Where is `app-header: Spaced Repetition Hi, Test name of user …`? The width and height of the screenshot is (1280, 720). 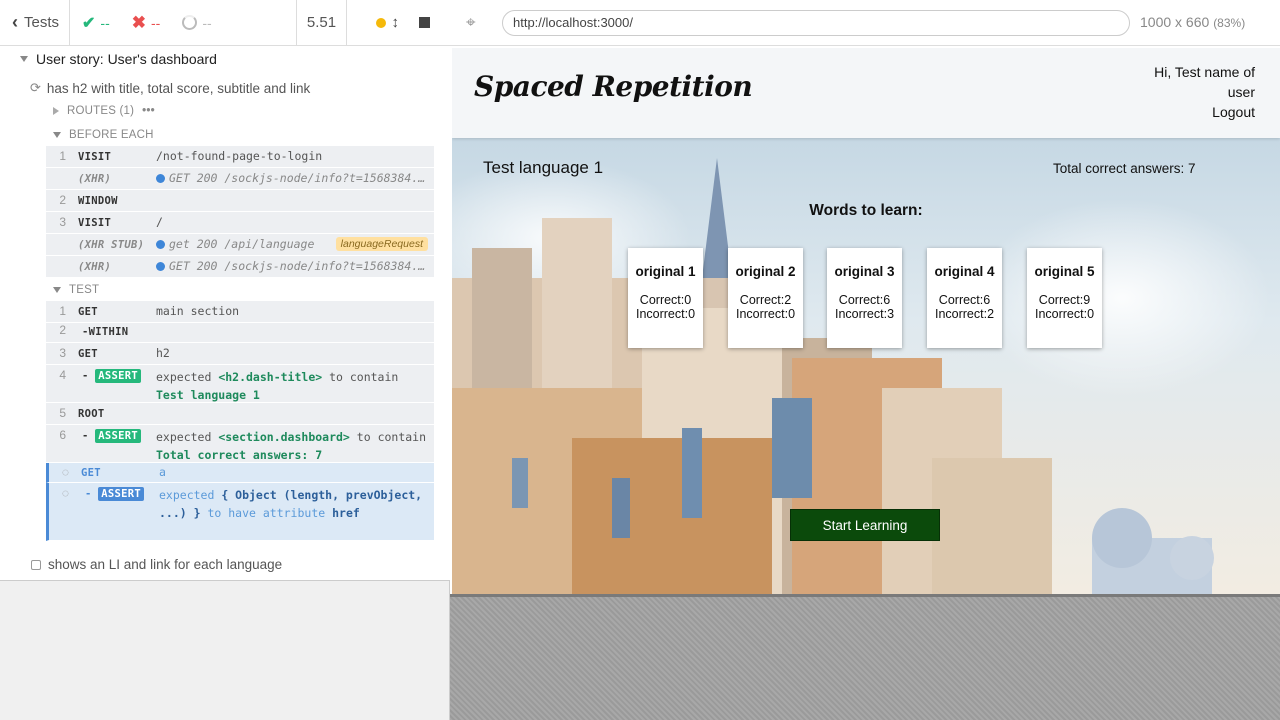 app-header: Spaced Repetition Hi, Test name of user … is located at coordinates (866, 93).